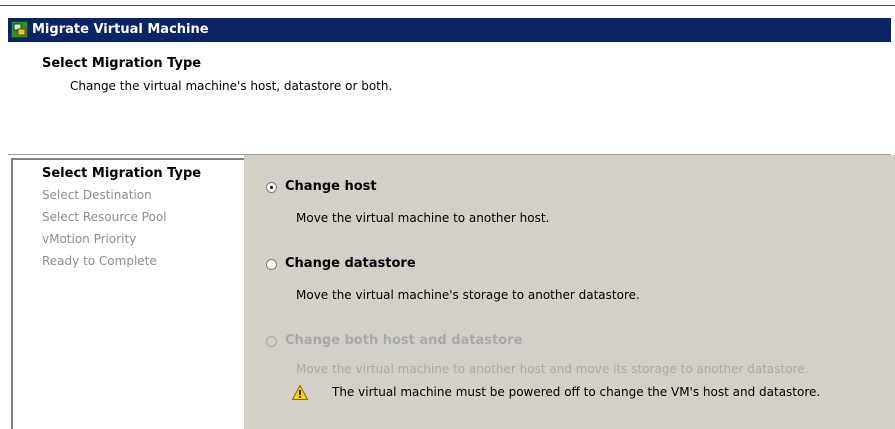 Image resolution: width=895 pixels, height=429 pixels. I want to click on step-vmotion-priority: vMotion Priority, so click(89, 239).